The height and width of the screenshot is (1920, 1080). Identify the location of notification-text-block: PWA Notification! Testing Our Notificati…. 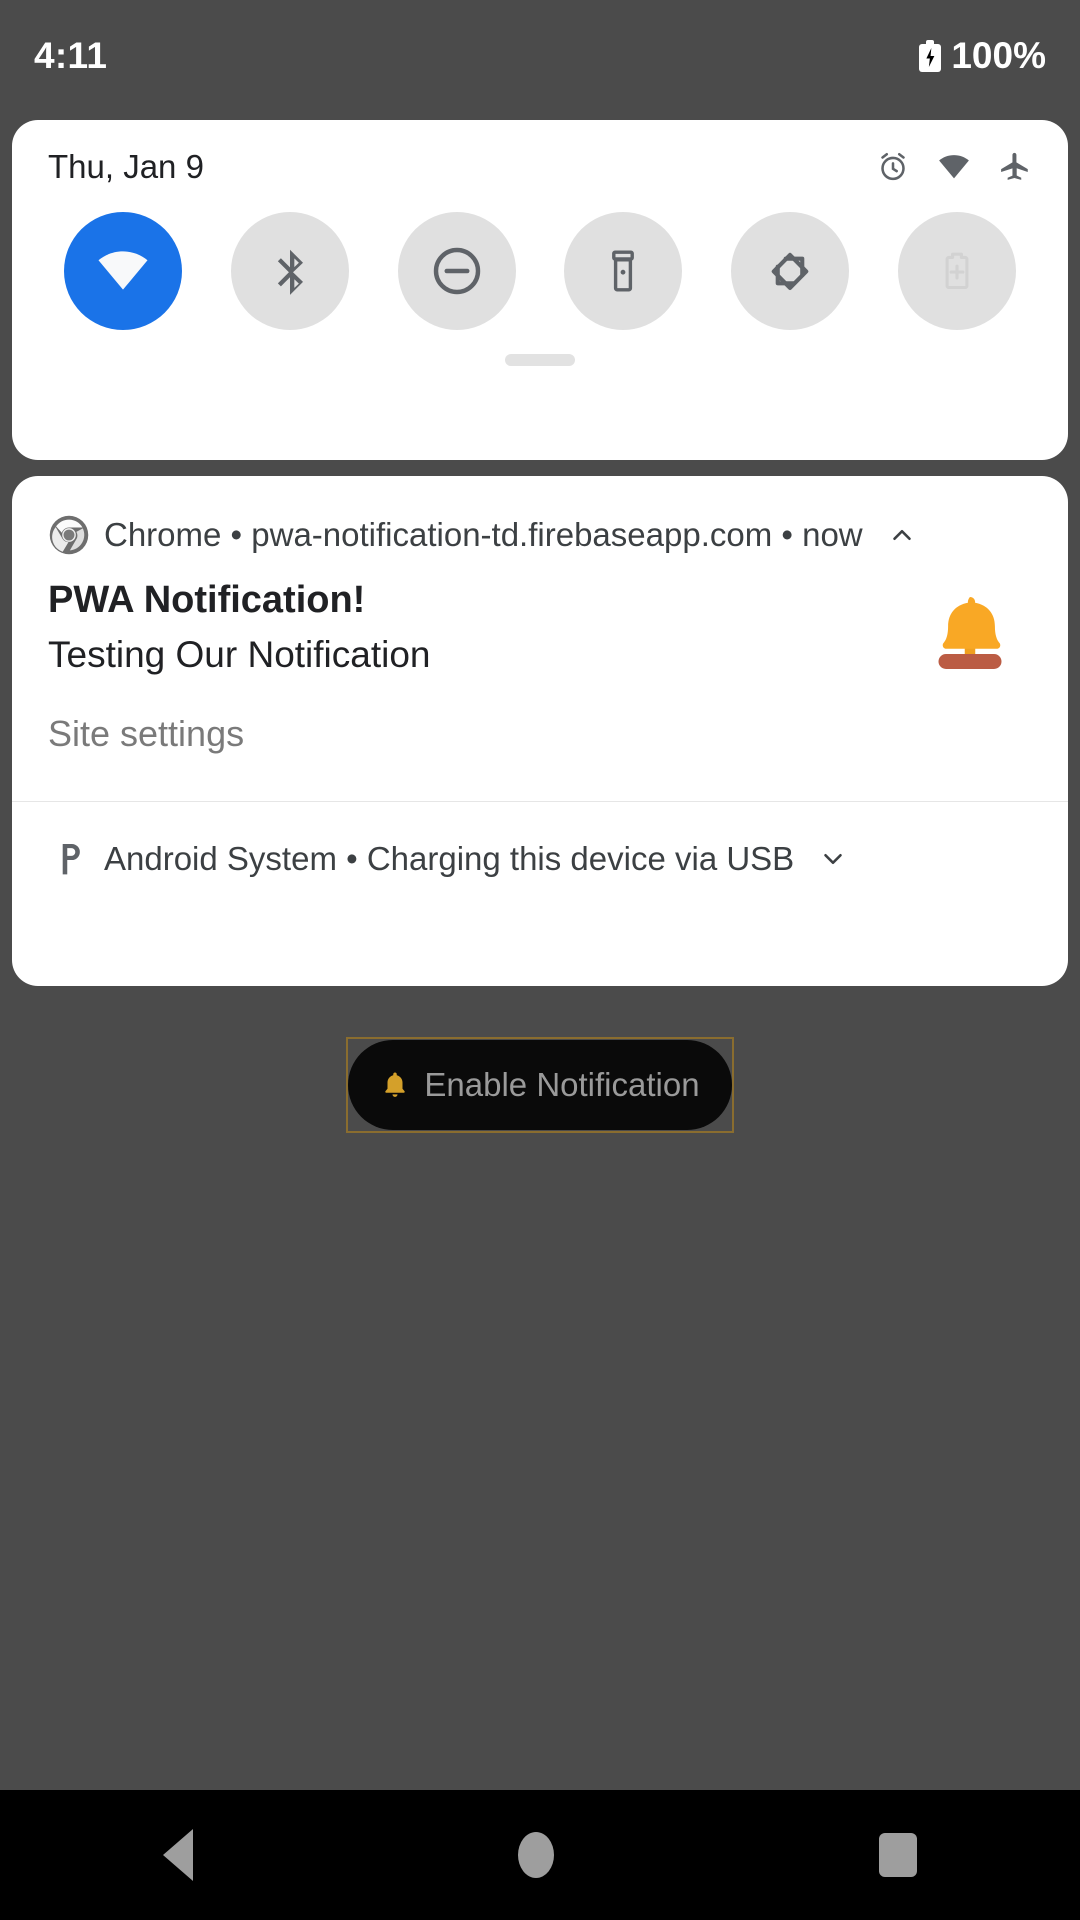
(239, 628).